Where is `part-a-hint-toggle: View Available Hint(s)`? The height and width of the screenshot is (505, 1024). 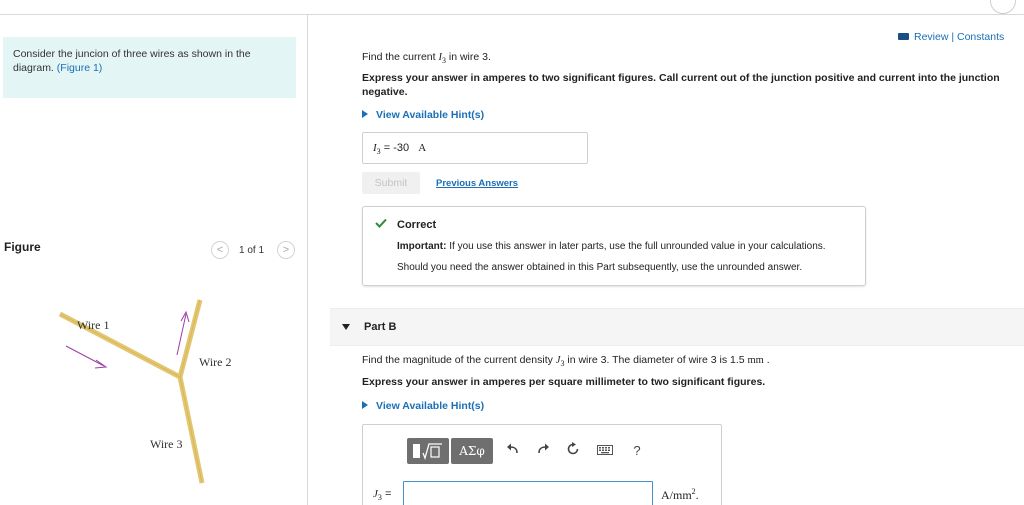
part-a-hint-toggle: View Available Hint(s) is located at coordinates (423, 115).